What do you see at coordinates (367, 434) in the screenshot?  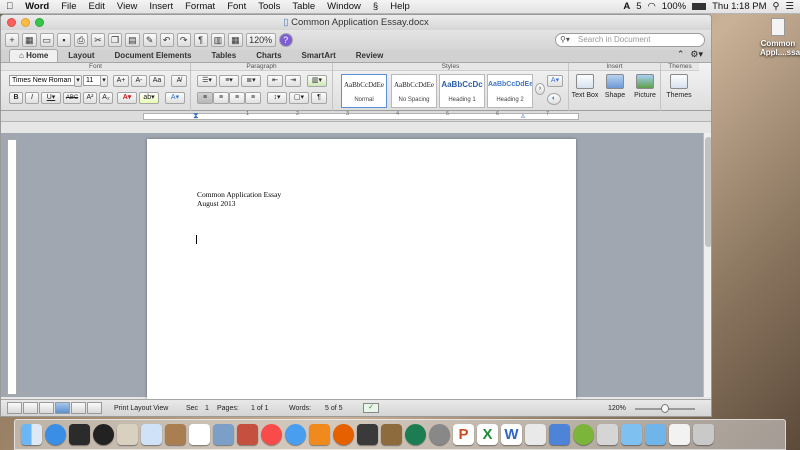 I see `imovie-icon` at bounding box center [367, 434].